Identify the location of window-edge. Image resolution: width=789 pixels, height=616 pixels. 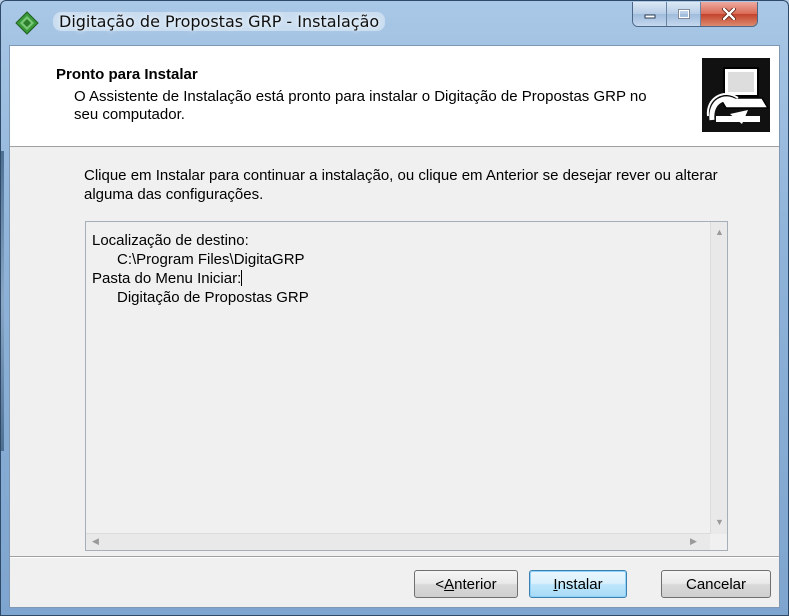
(2, 301).